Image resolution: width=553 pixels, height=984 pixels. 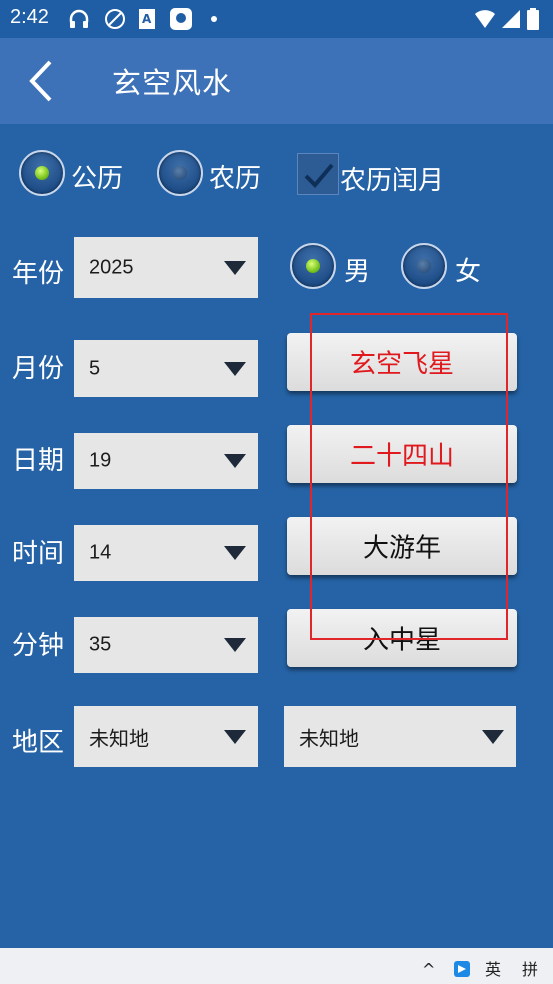 I want to click on mountains-label: 二十四山, so click(x=401, y=456).